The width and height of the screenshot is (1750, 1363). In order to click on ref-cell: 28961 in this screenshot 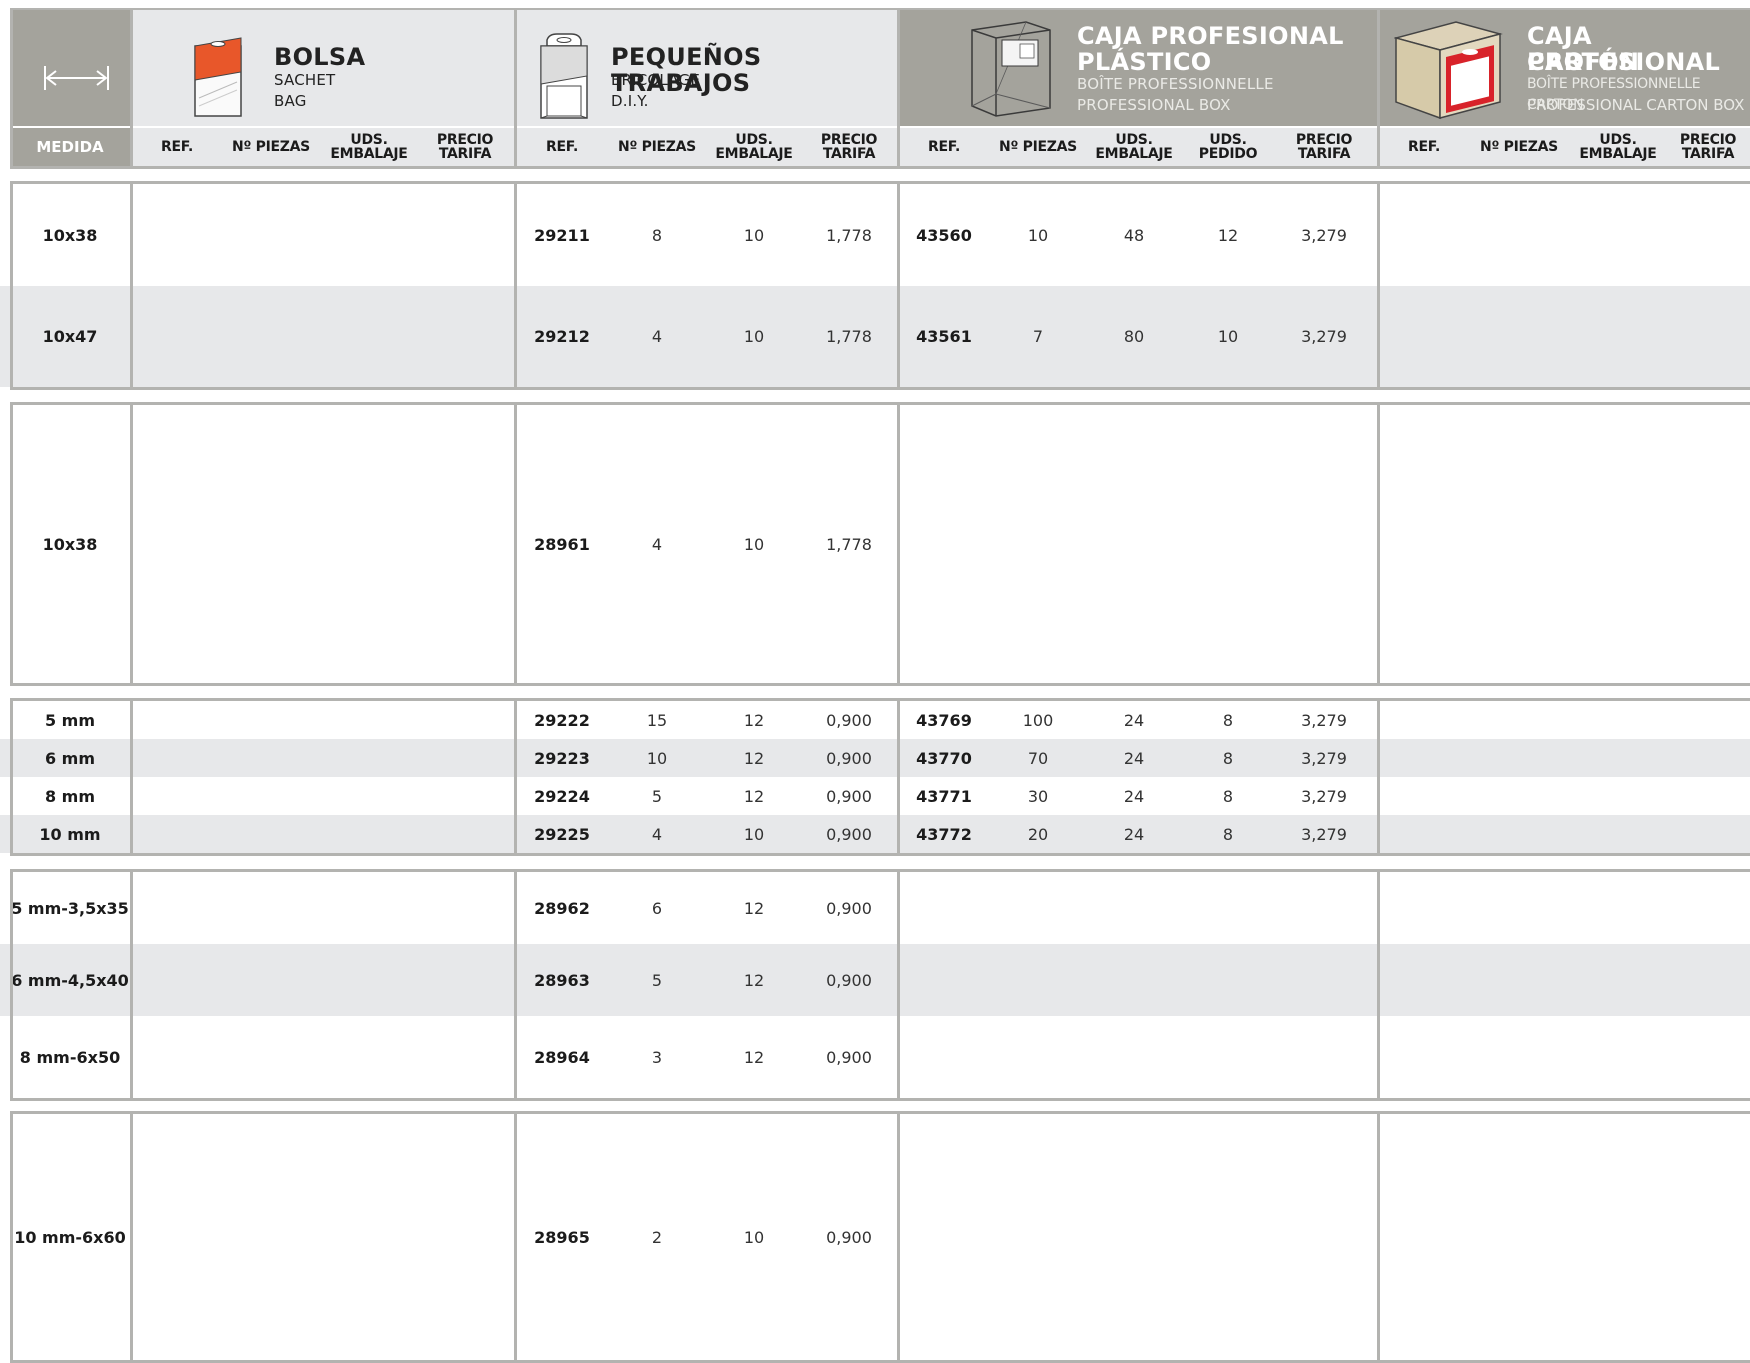, I will do `click(562, 544)`.